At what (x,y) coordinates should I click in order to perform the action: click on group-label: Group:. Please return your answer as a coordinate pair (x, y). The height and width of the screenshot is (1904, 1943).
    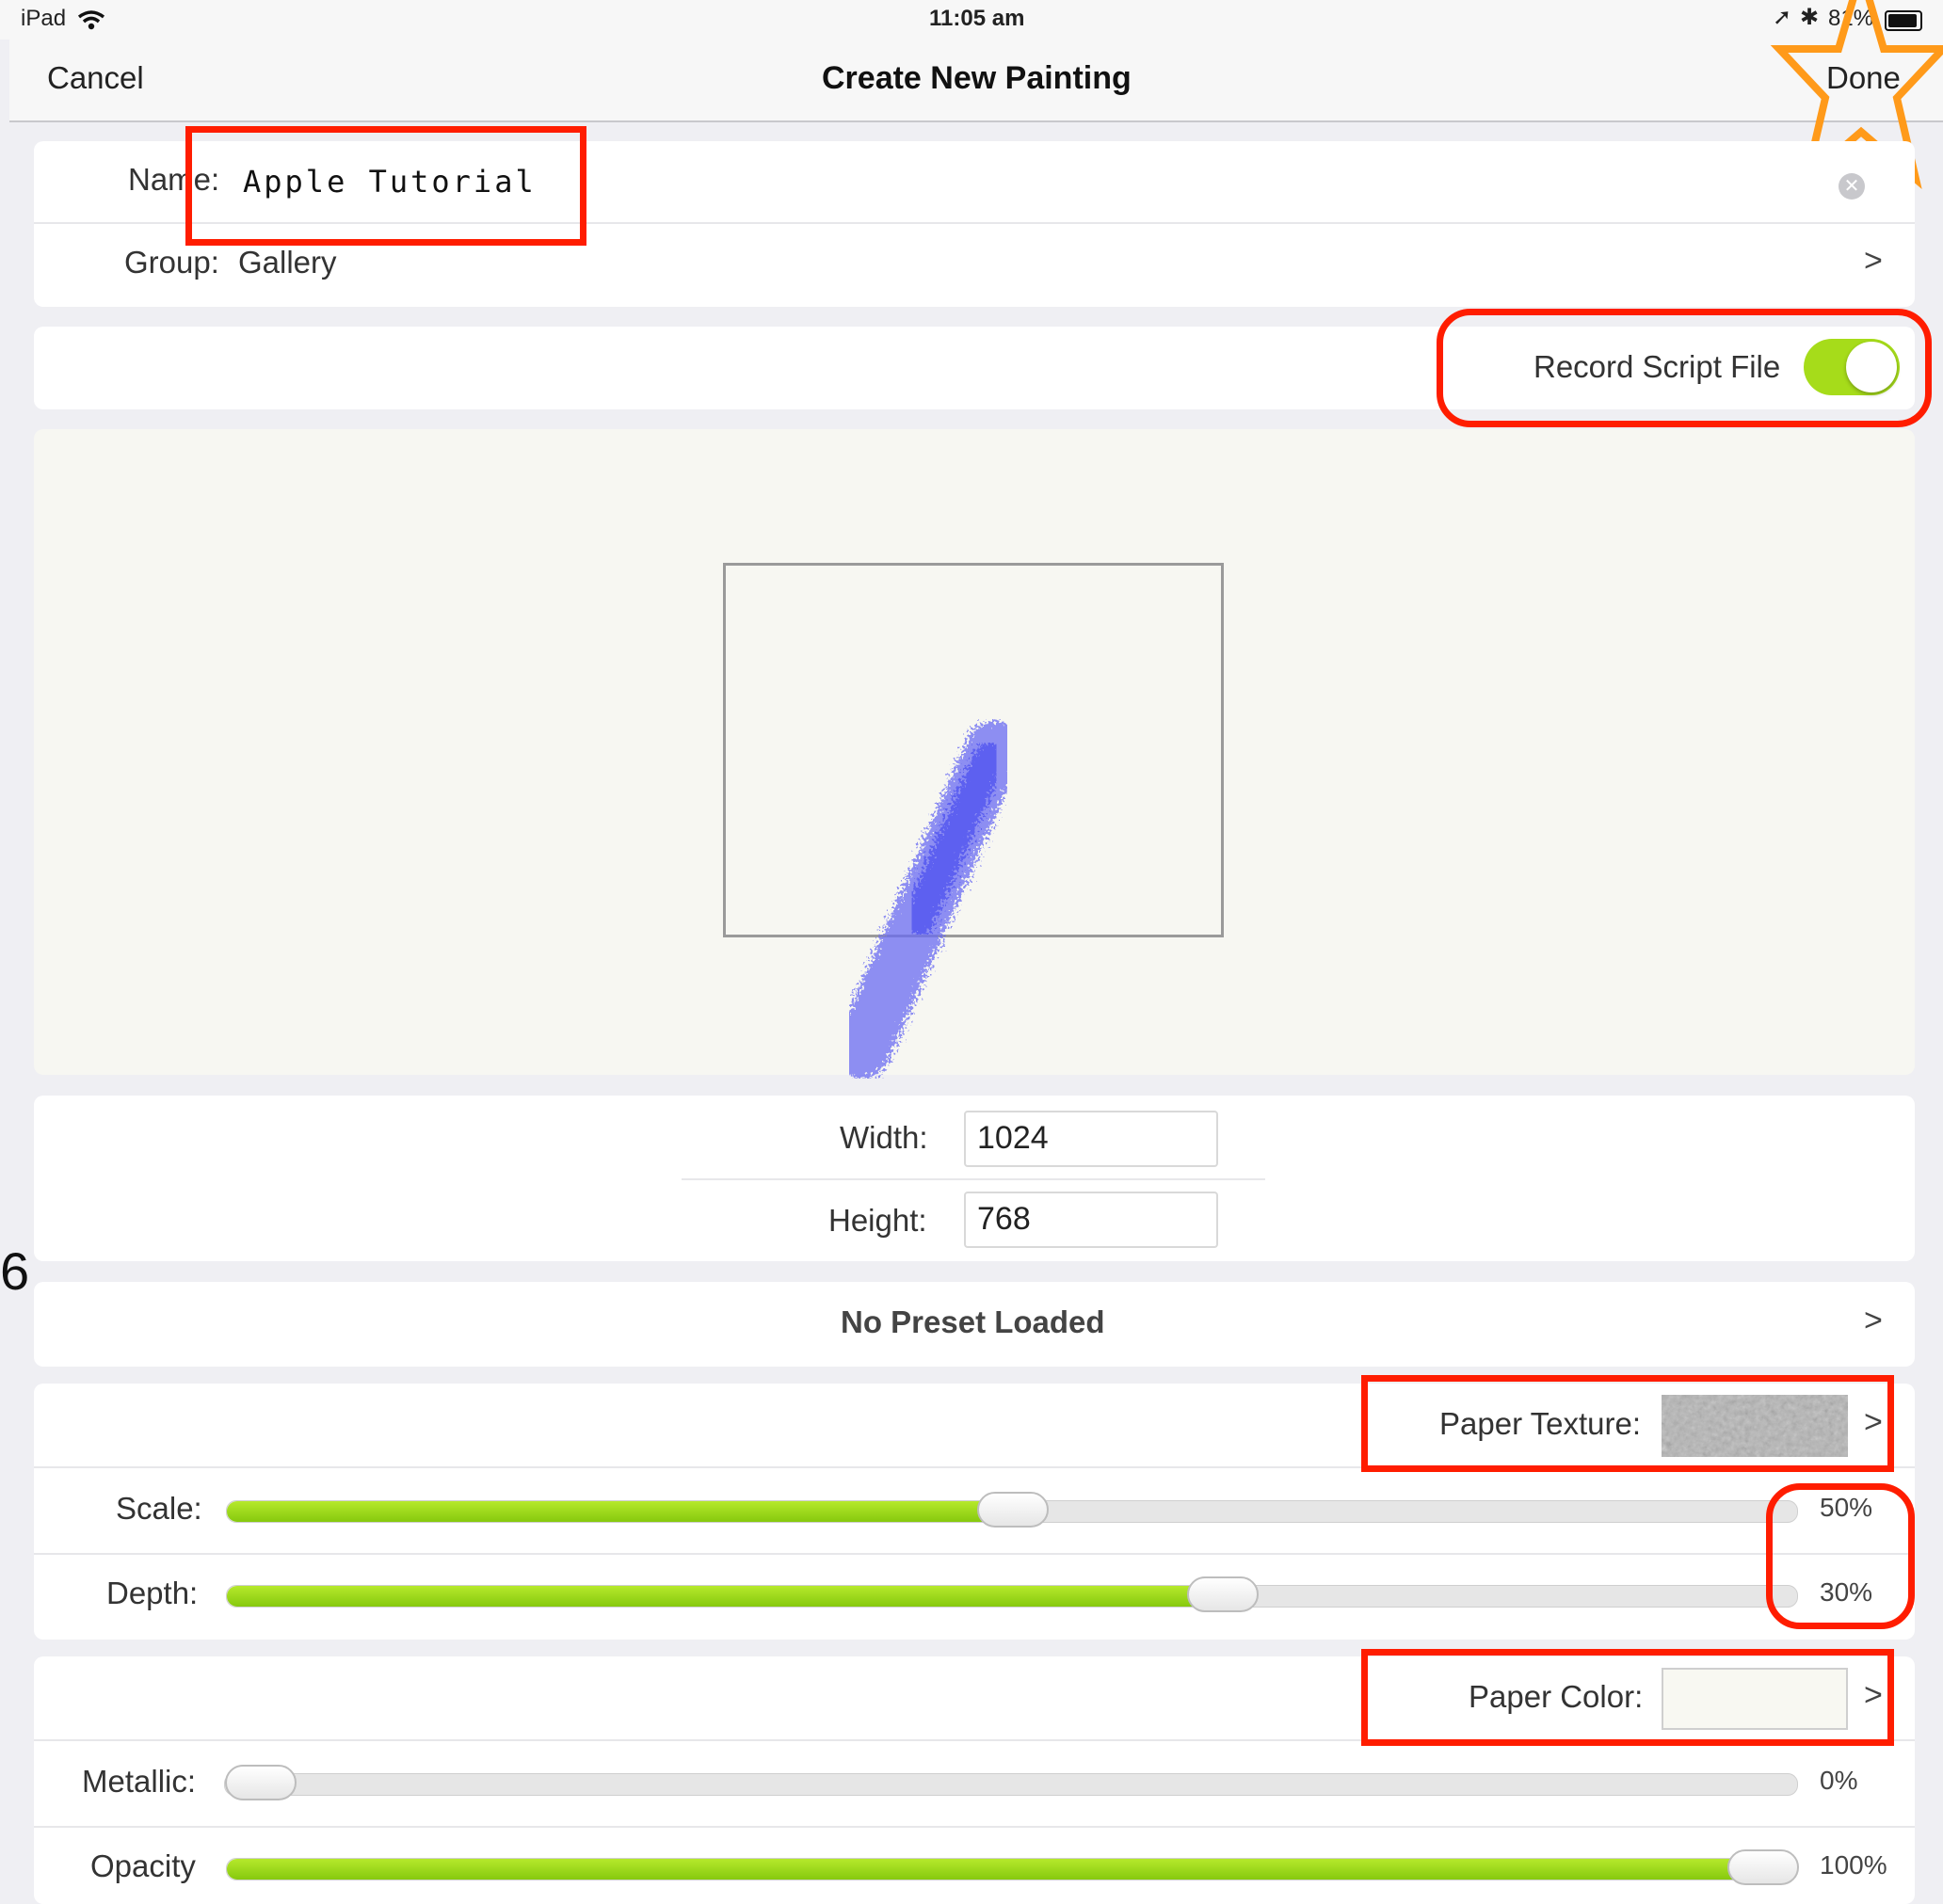
    Looking at the image, I should click on (171, 262).